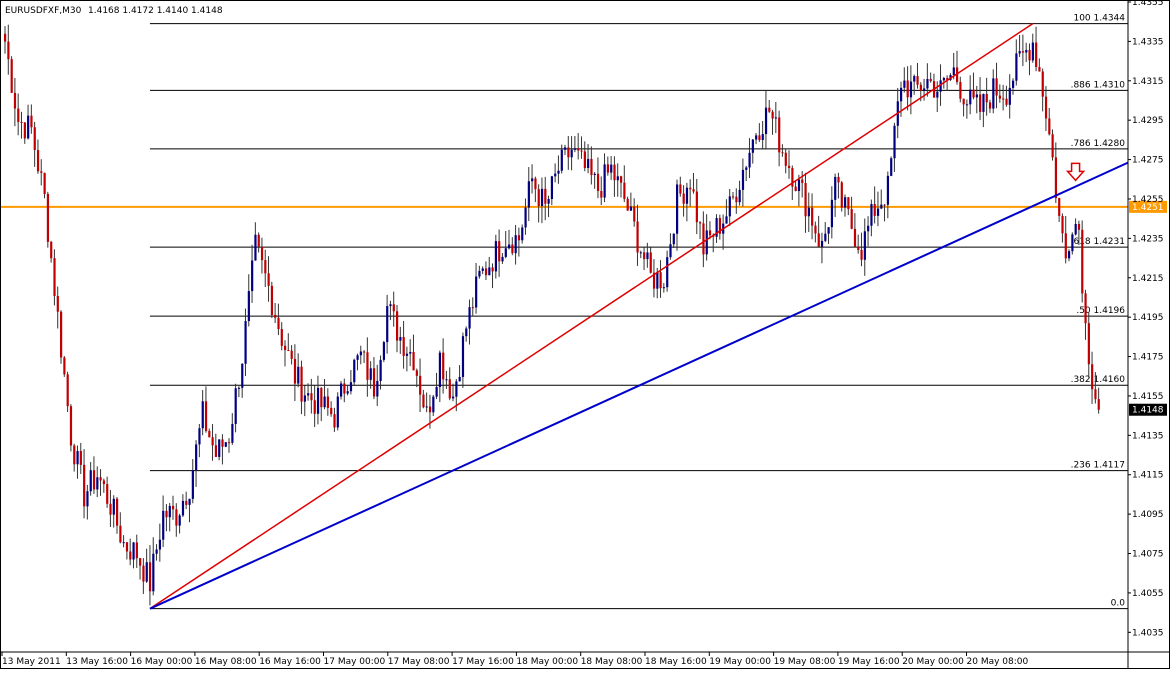 This screenshot has width=1170, height=673. I want to click on y-tick-label: 1.4135, so click(1148, 436).